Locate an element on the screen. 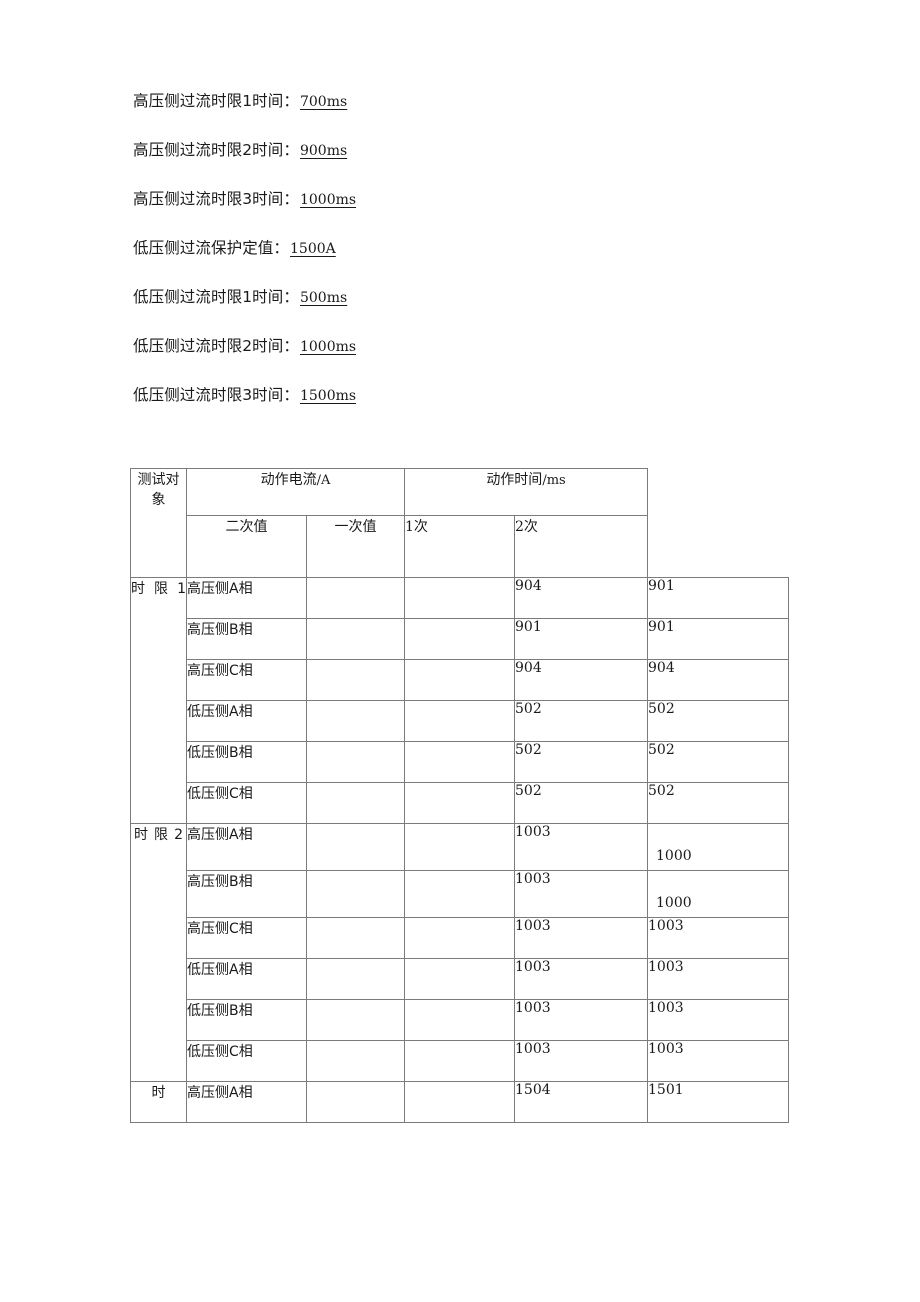 This screenshot has height=1302, width=920. setting-label: 低压侧过流时限3时间： is located at coordinates (216, 395).